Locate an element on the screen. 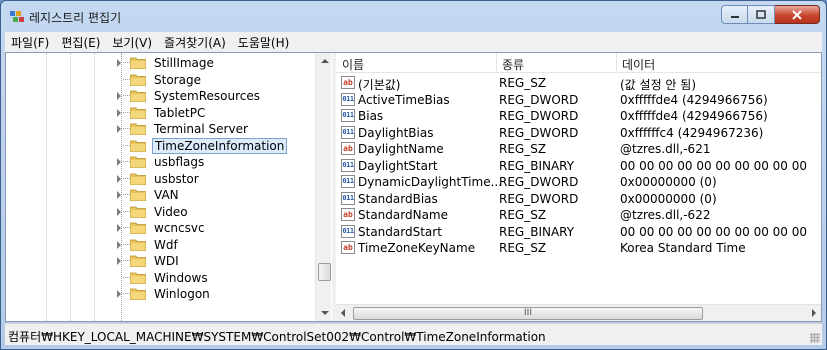  tree-item: Terminal Server is located at coordinates (161, 129).